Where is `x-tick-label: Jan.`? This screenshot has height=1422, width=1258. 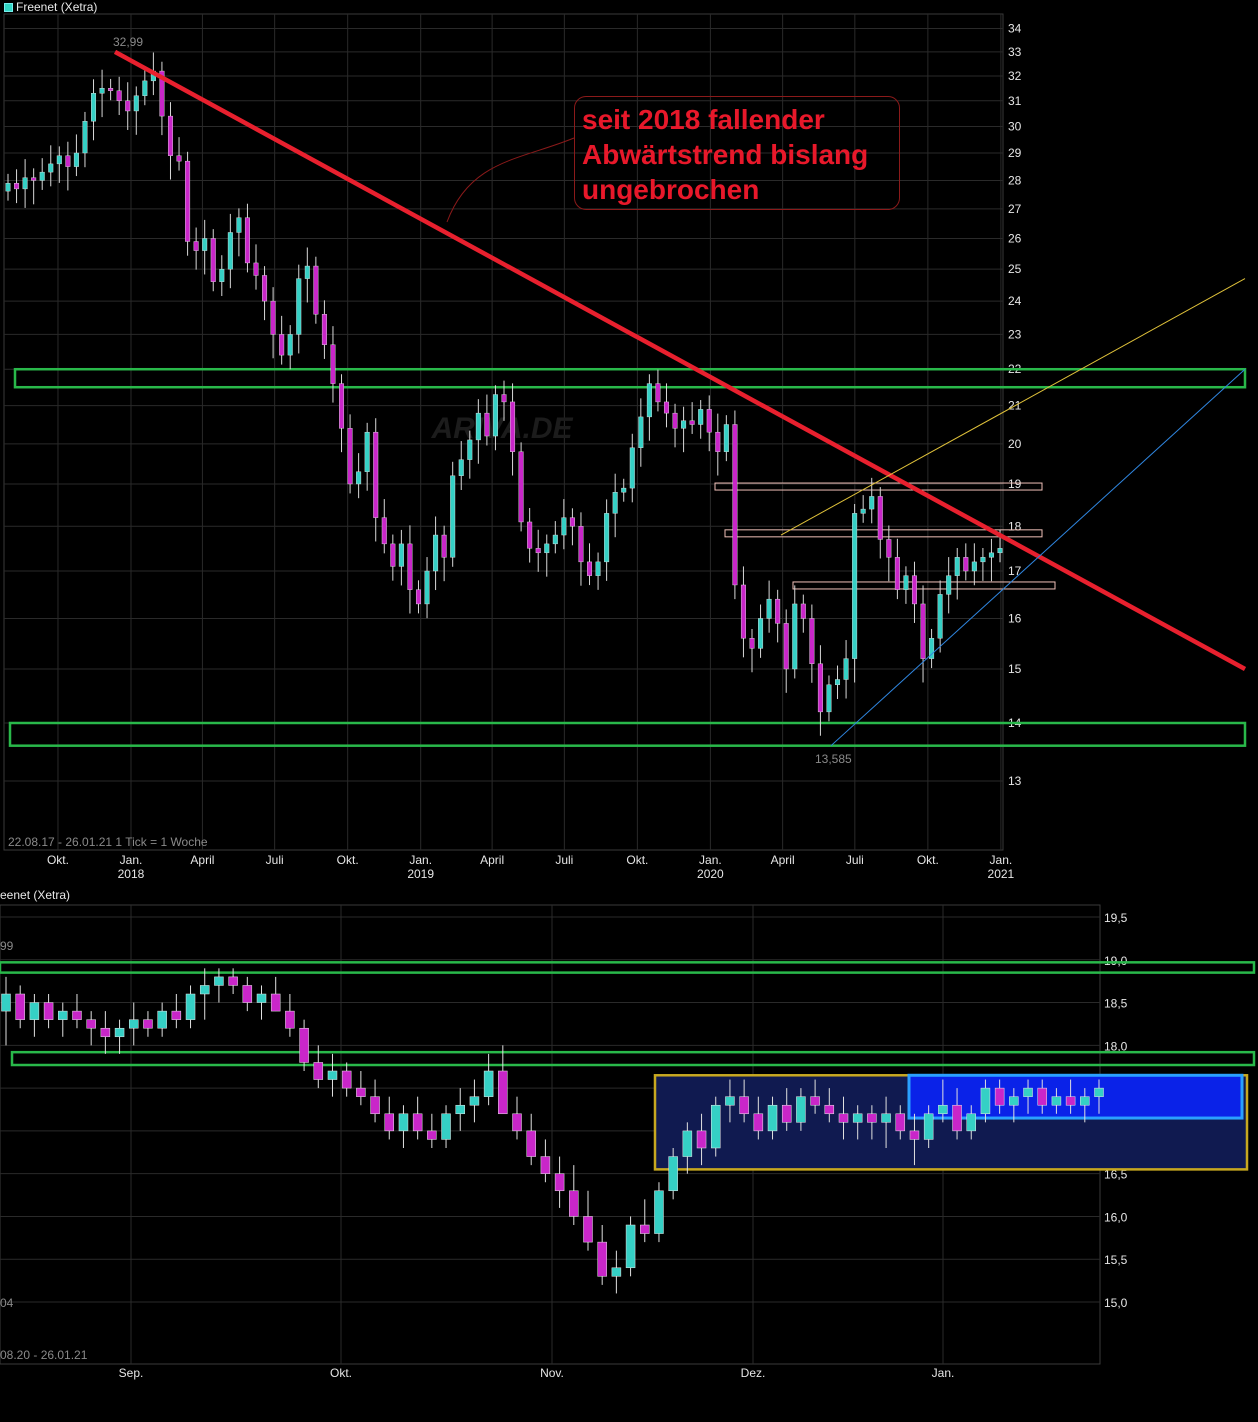 x-tick-label: Jan. is located at coordinates (710, 860).